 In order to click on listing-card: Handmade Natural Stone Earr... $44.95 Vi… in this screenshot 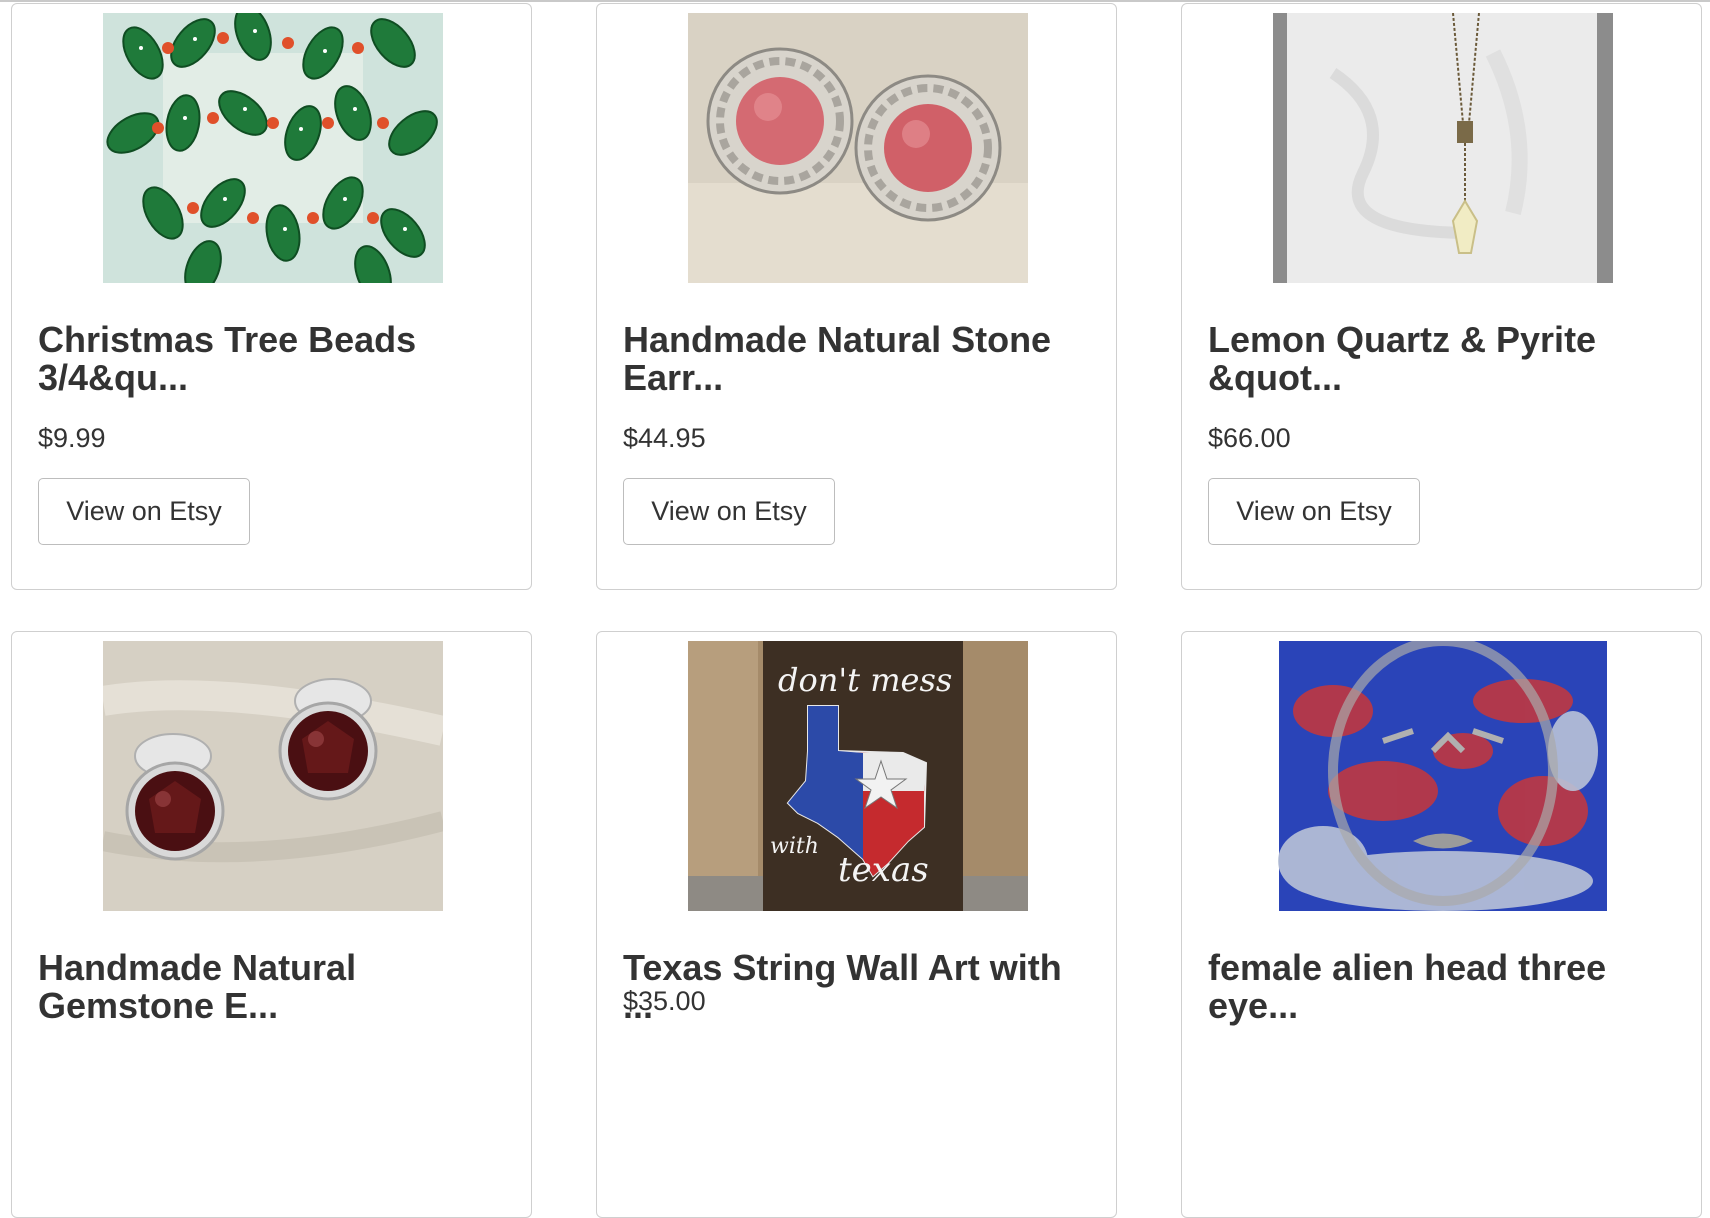, I will do `click(856, 296)`.